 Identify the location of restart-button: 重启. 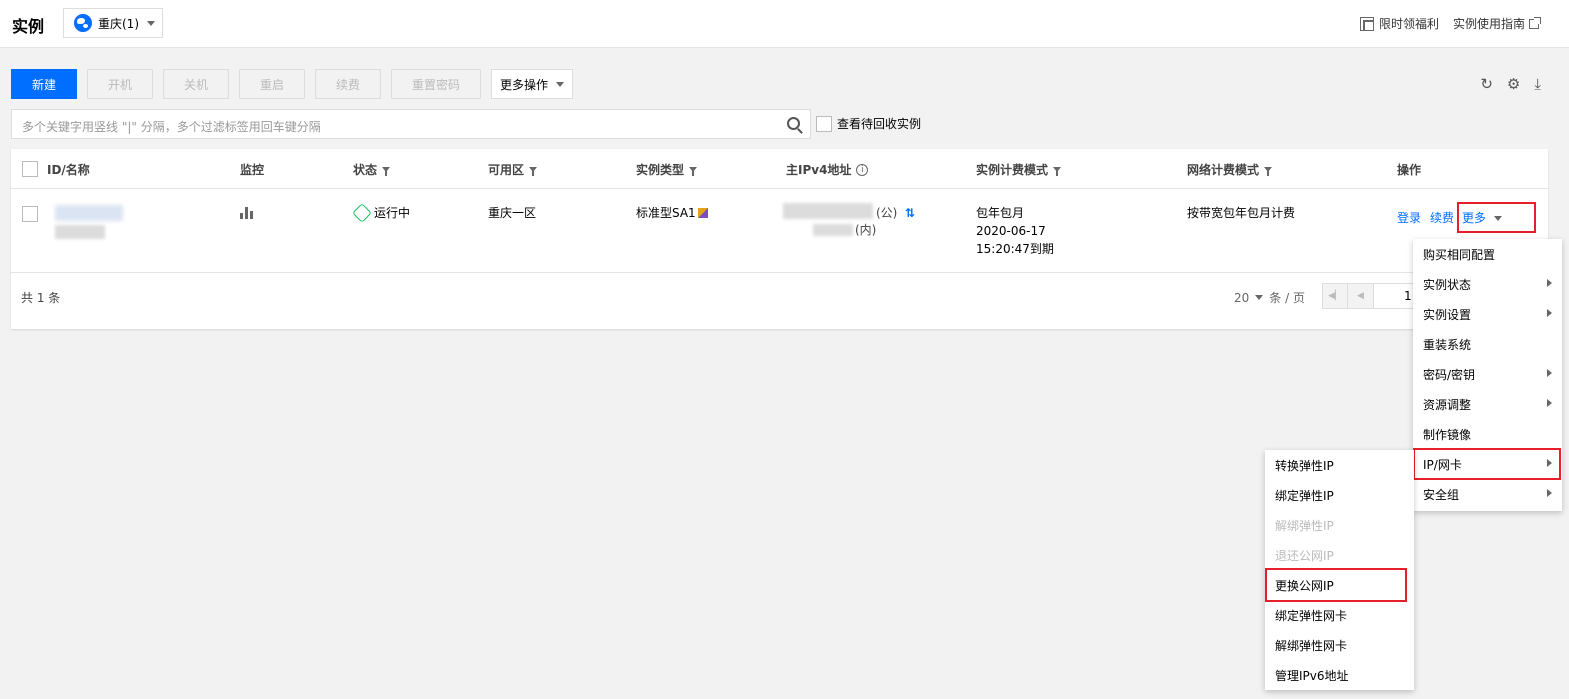
(272, 84).